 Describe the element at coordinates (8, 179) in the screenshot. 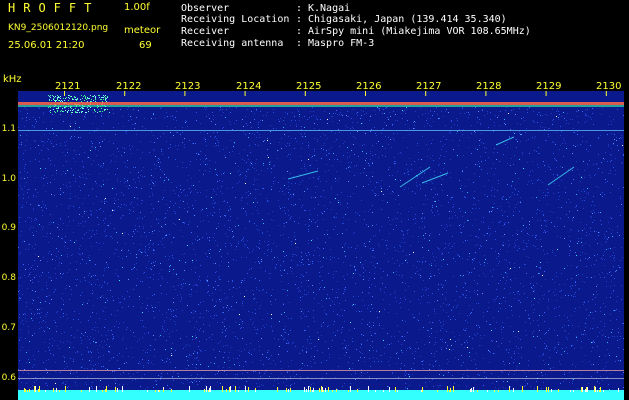

I see `y-tick-label: 1.0` at that location.